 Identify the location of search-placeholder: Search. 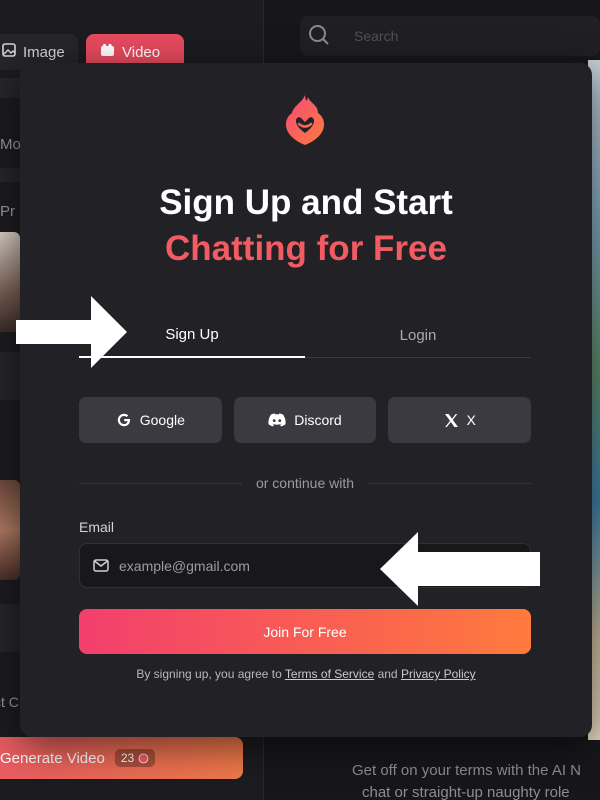
(376, 36).